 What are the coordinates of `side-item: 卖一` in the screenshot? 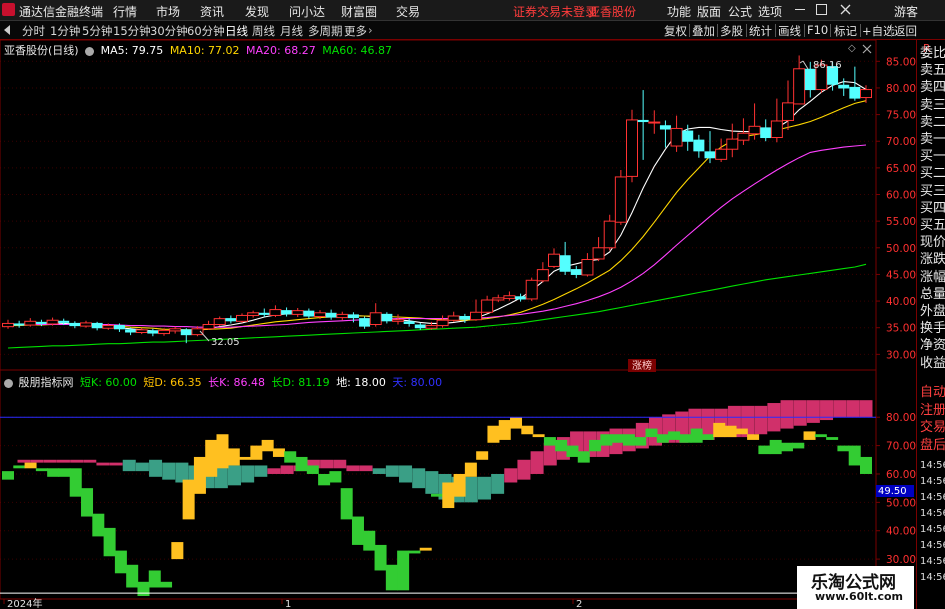 It's located at (932, 139).